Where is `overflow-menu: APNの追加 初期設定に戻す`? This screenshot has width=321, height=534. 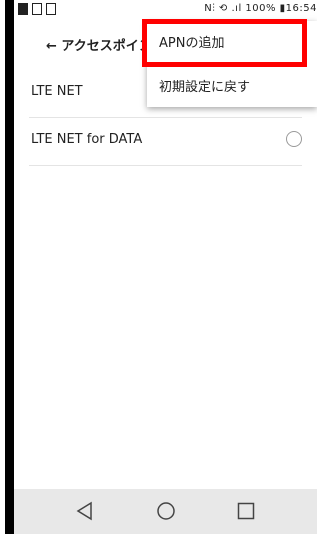
overflow-menu: APNの追加 初期設定に戻す is located at coordinates (229, 63).